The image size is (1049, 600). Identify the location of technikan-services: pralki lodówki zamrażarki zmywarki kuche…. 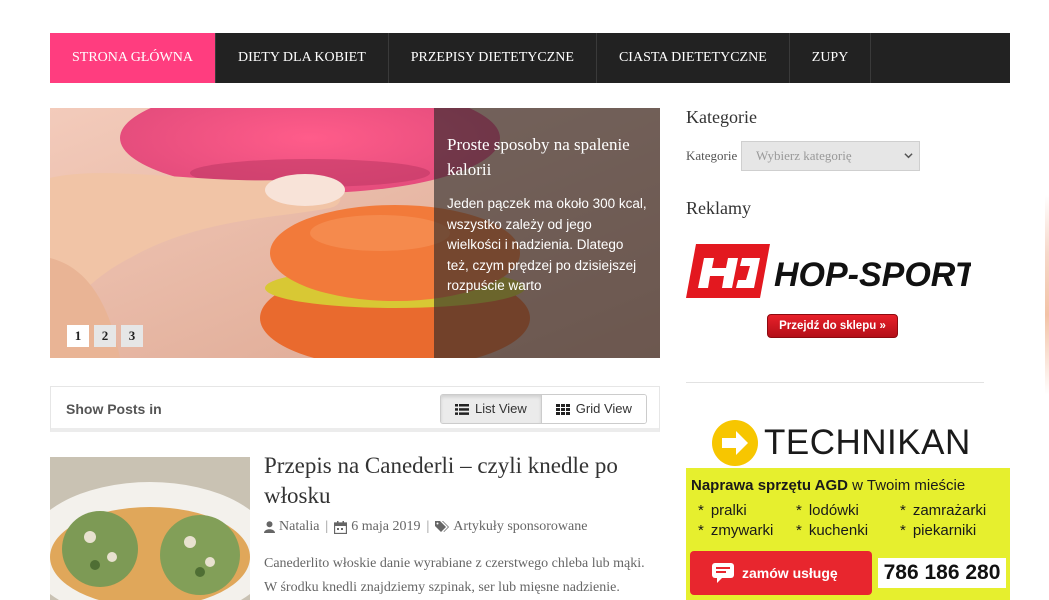
(853, 520).